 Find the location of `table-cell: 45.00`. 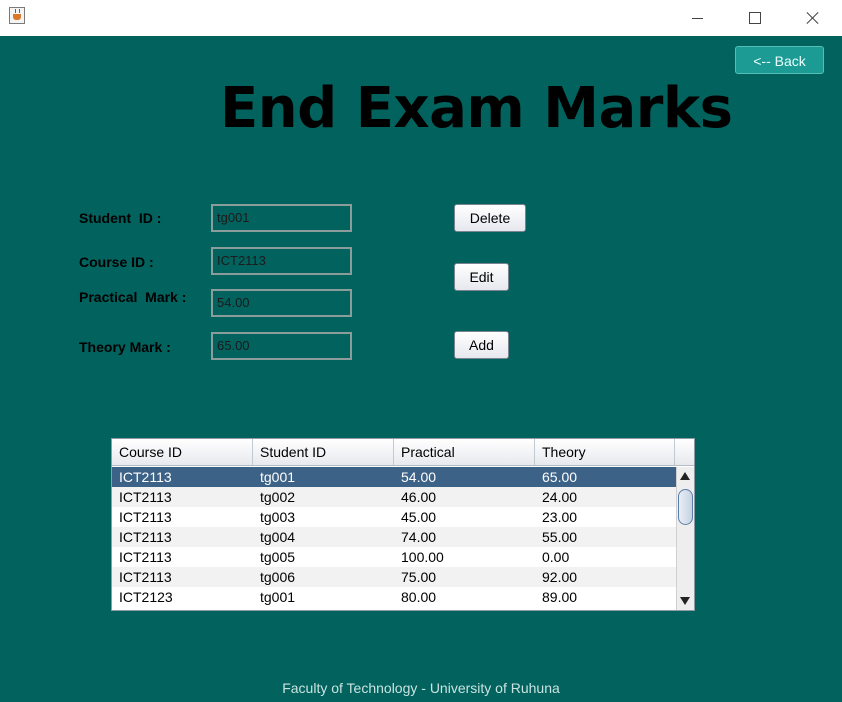

table-cell: 45.00 is located at coordinates (419, 517).